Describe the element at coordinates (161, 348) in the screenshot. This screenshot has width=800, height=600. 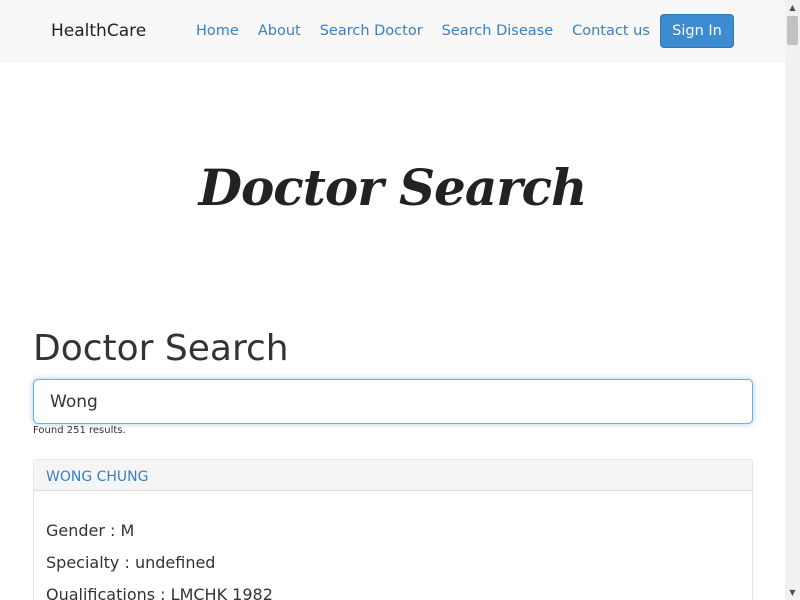
I see `page-title: Doctor Search` at that location.